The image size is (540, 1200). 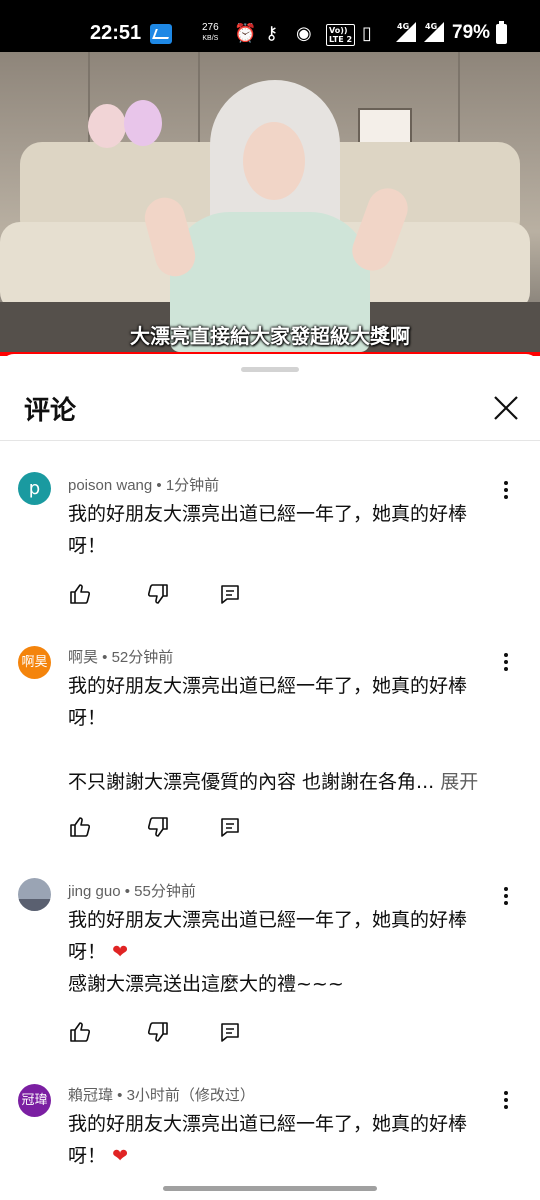 What do you see at coordinates (270, 336) in the screenshot?
I see `video-subtitle: 大漂亮直接給大家發超級大獎啊` at bounding box center [270, 336].